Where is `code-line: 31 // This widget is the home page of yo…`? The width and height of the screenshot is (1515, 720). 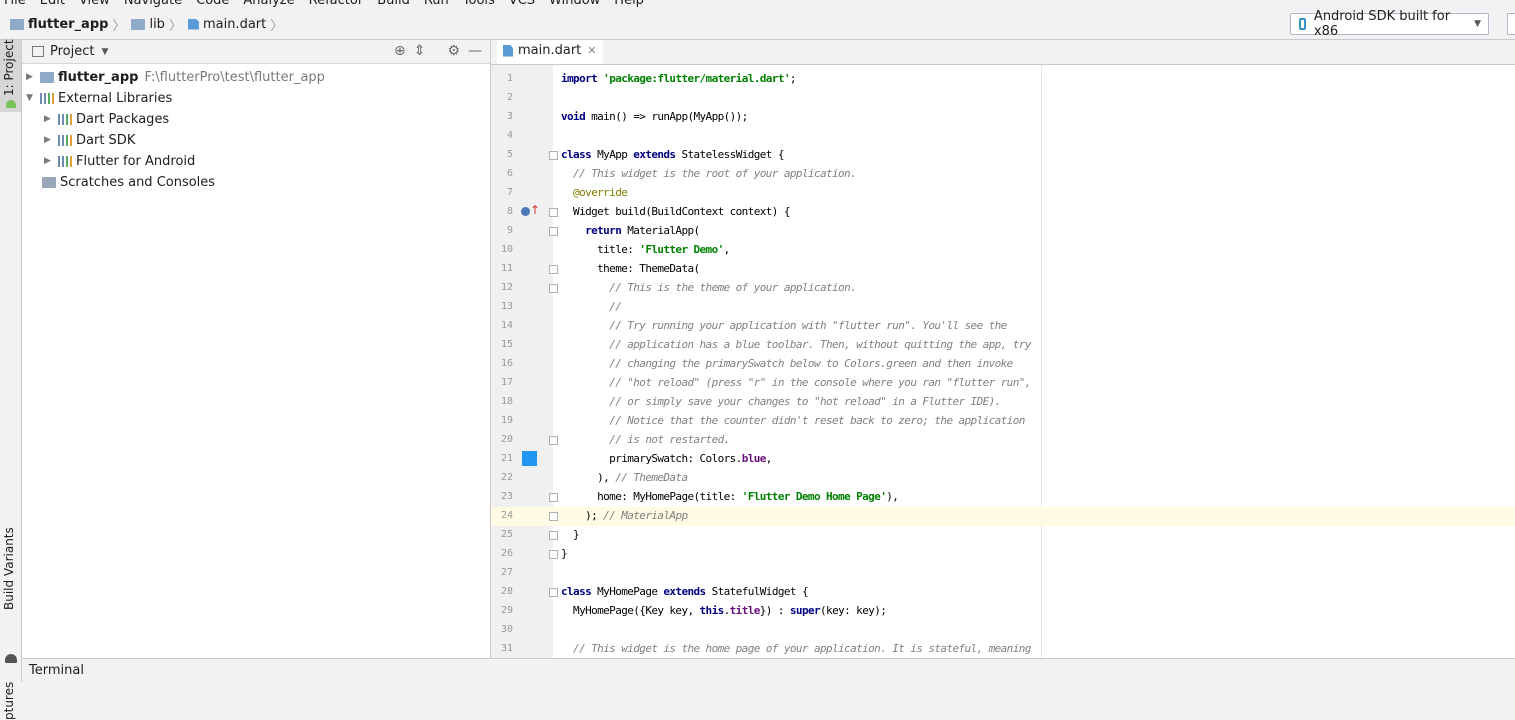
code-line: 31 // This widget is the home page of yo… is located at coordinates (1003, 649).